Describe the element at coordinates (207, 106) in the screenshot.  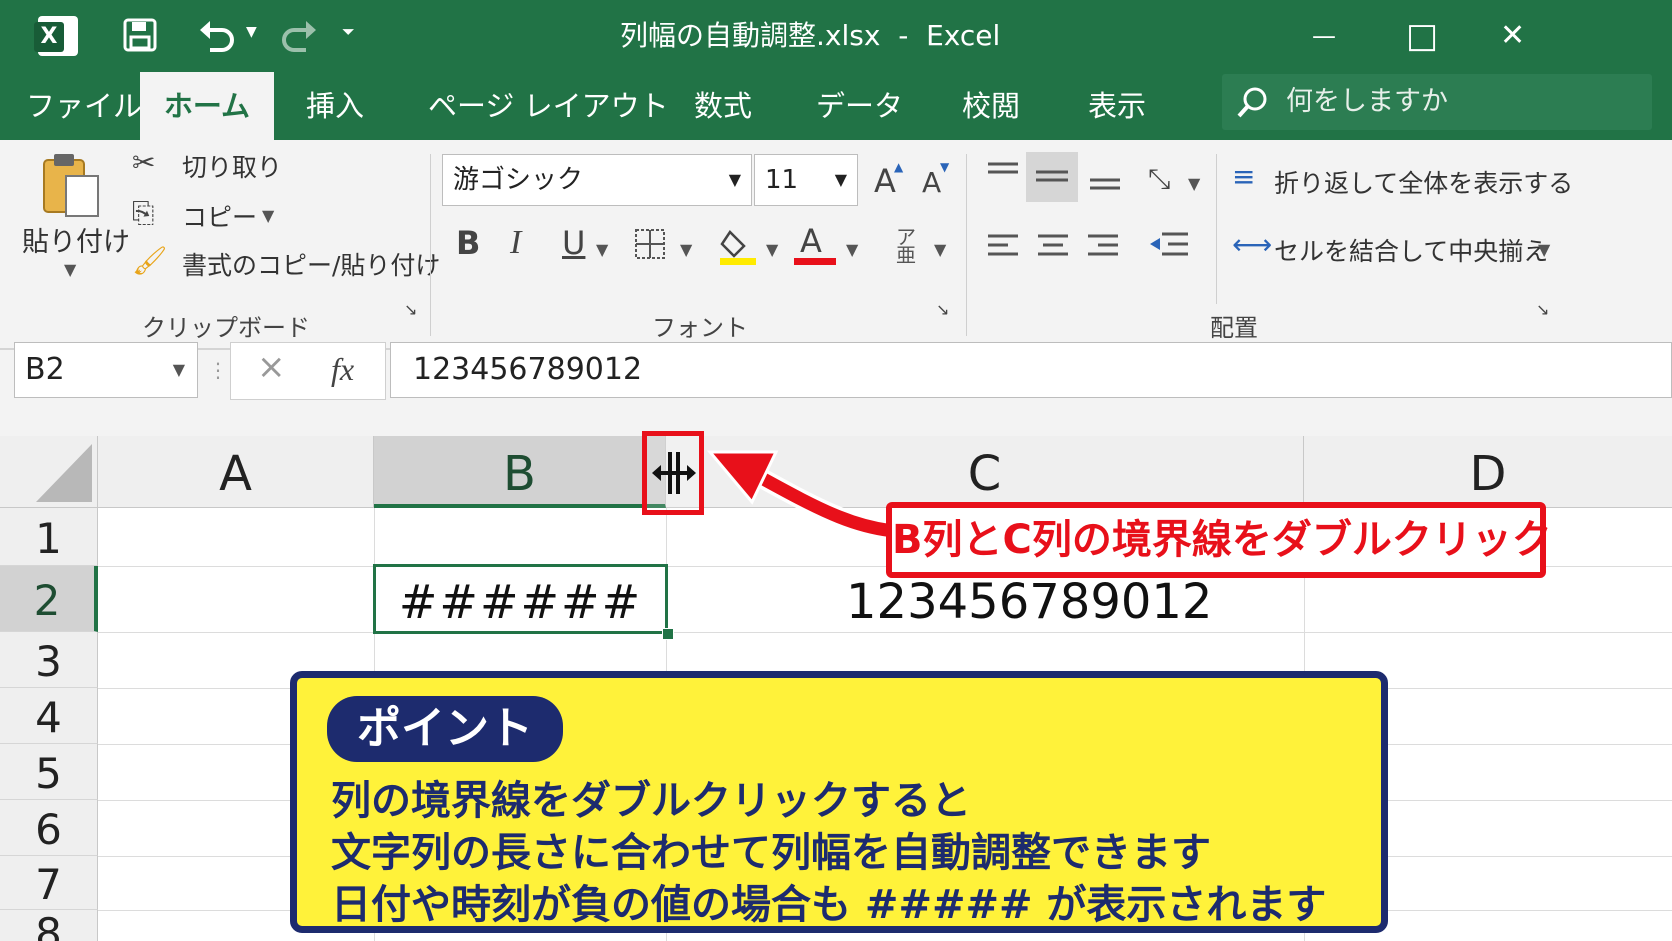
I see `tab-home: ホーム` at that location.